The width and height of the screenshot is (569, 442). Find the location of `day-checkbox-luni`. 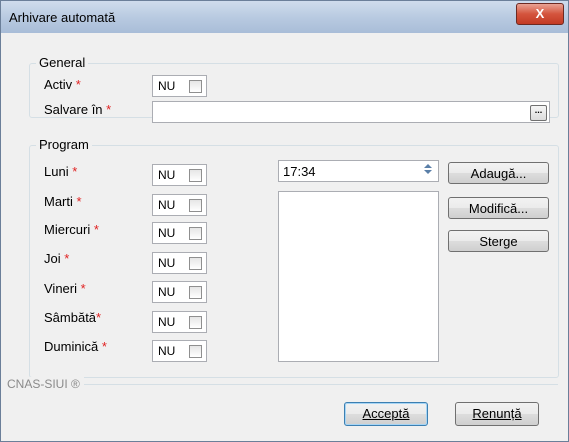

day-checkbox-luni is located at coordinates (195, 175).